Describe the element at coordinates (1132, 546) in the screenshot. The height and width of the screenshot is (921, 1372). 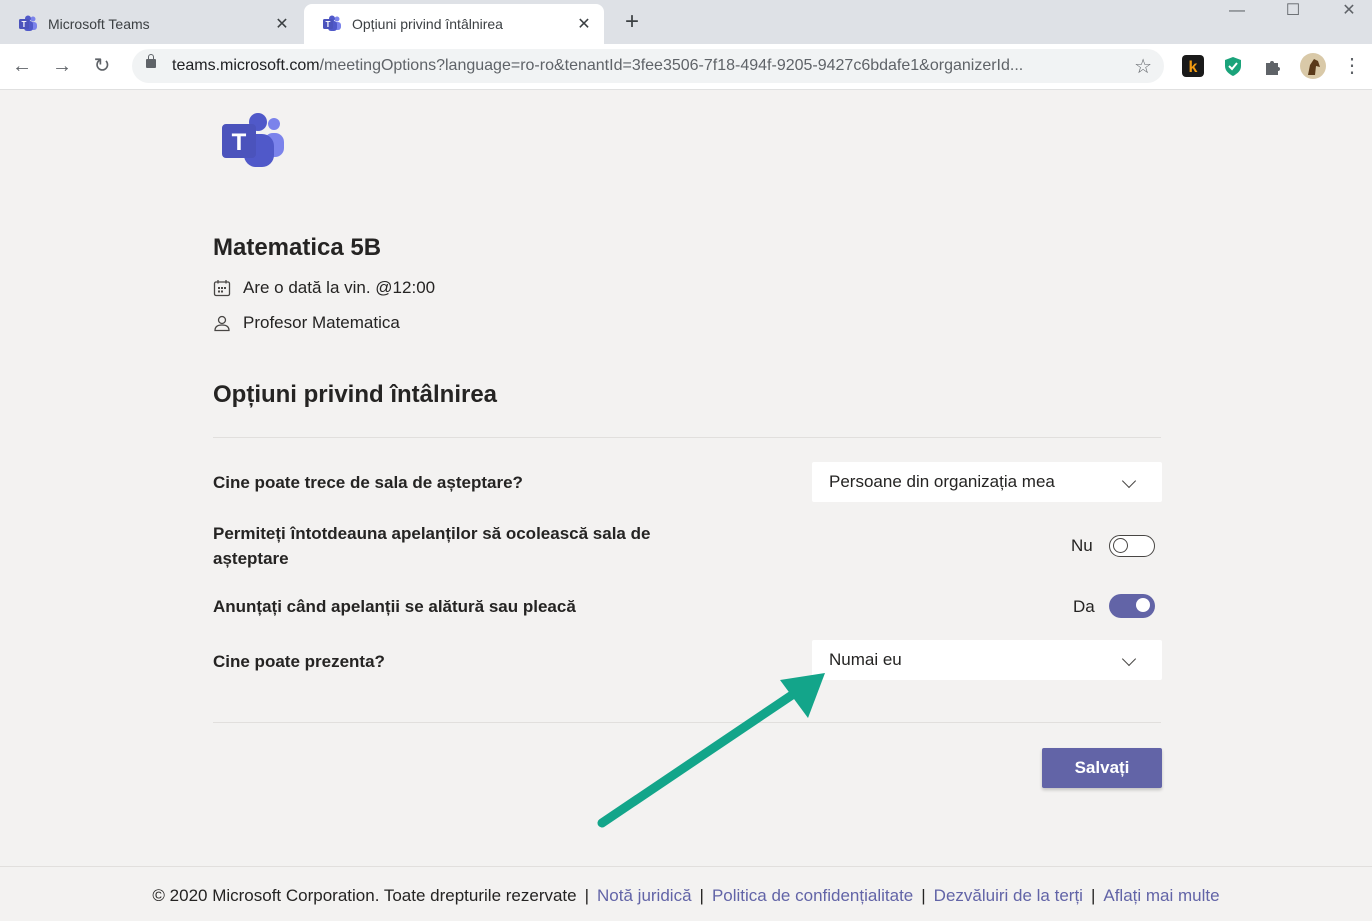
I see `dialin-bypass-toggle` at that location.